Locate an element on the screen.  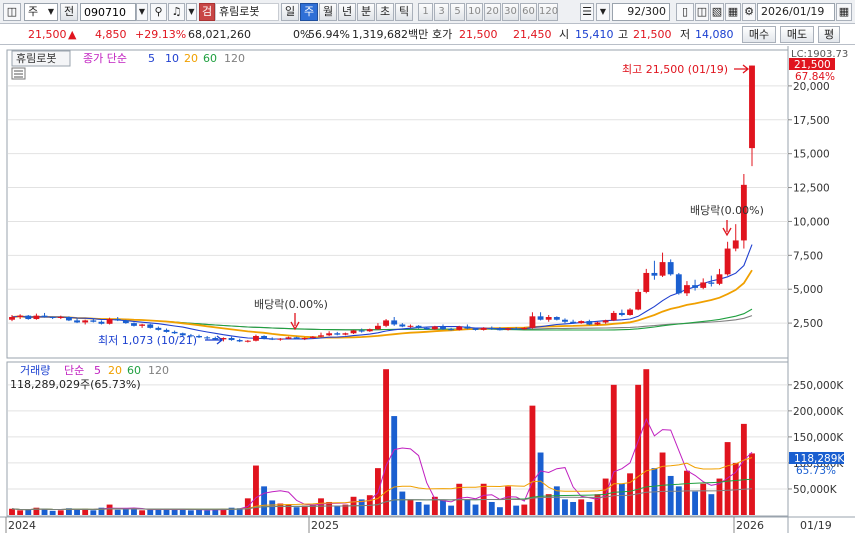
pct-tag: 67.84% is located at coordinates (815, 77).